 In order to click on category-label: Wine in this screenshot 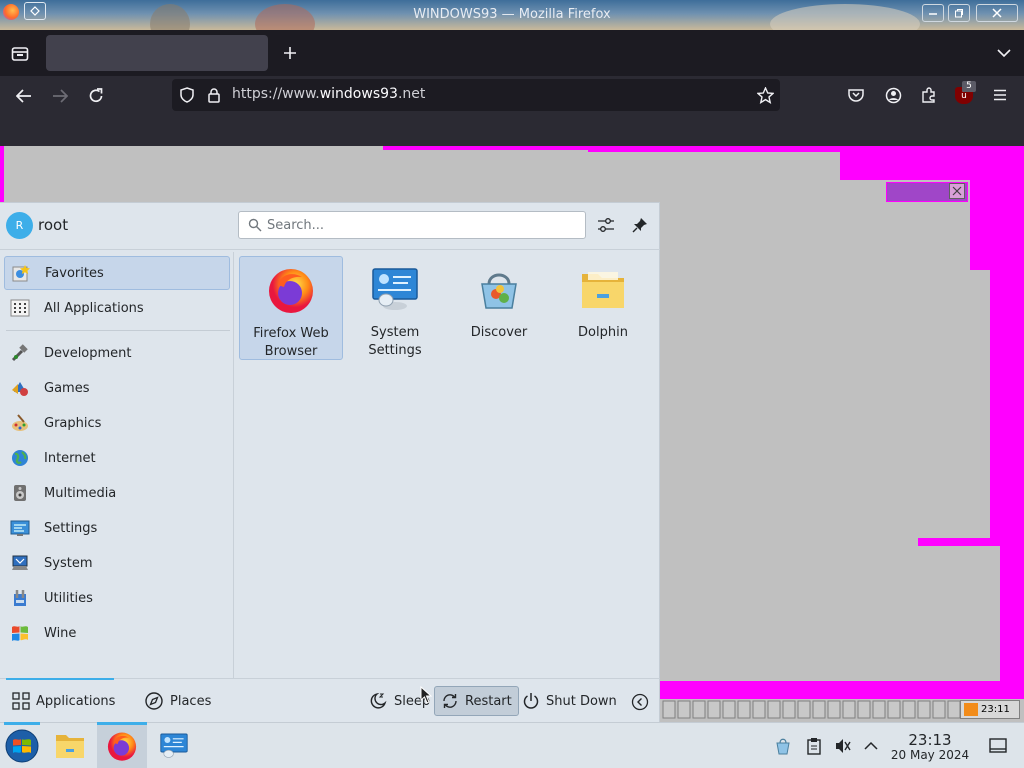, I will do `click(60, 633)`.